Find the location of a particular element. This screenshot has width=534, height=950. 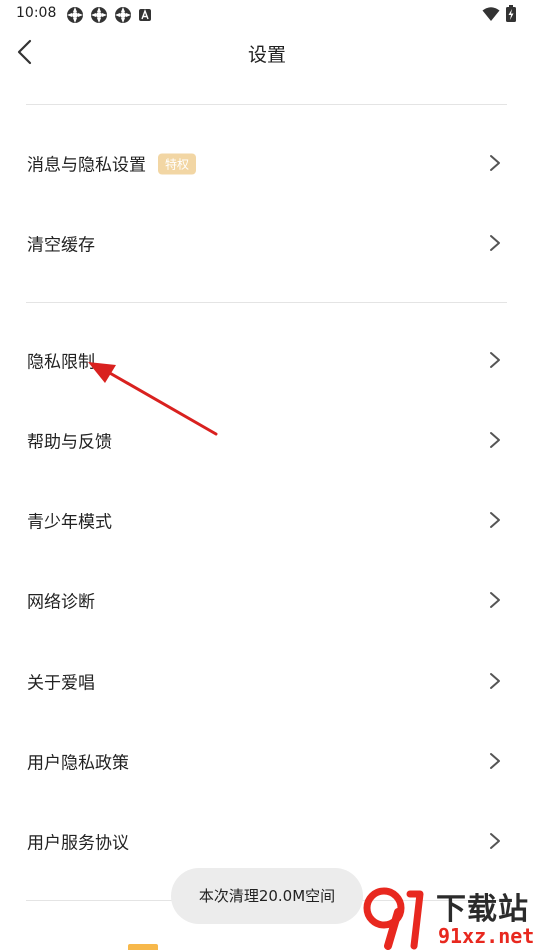

watermark-logo is located at coordinates (393, 918).